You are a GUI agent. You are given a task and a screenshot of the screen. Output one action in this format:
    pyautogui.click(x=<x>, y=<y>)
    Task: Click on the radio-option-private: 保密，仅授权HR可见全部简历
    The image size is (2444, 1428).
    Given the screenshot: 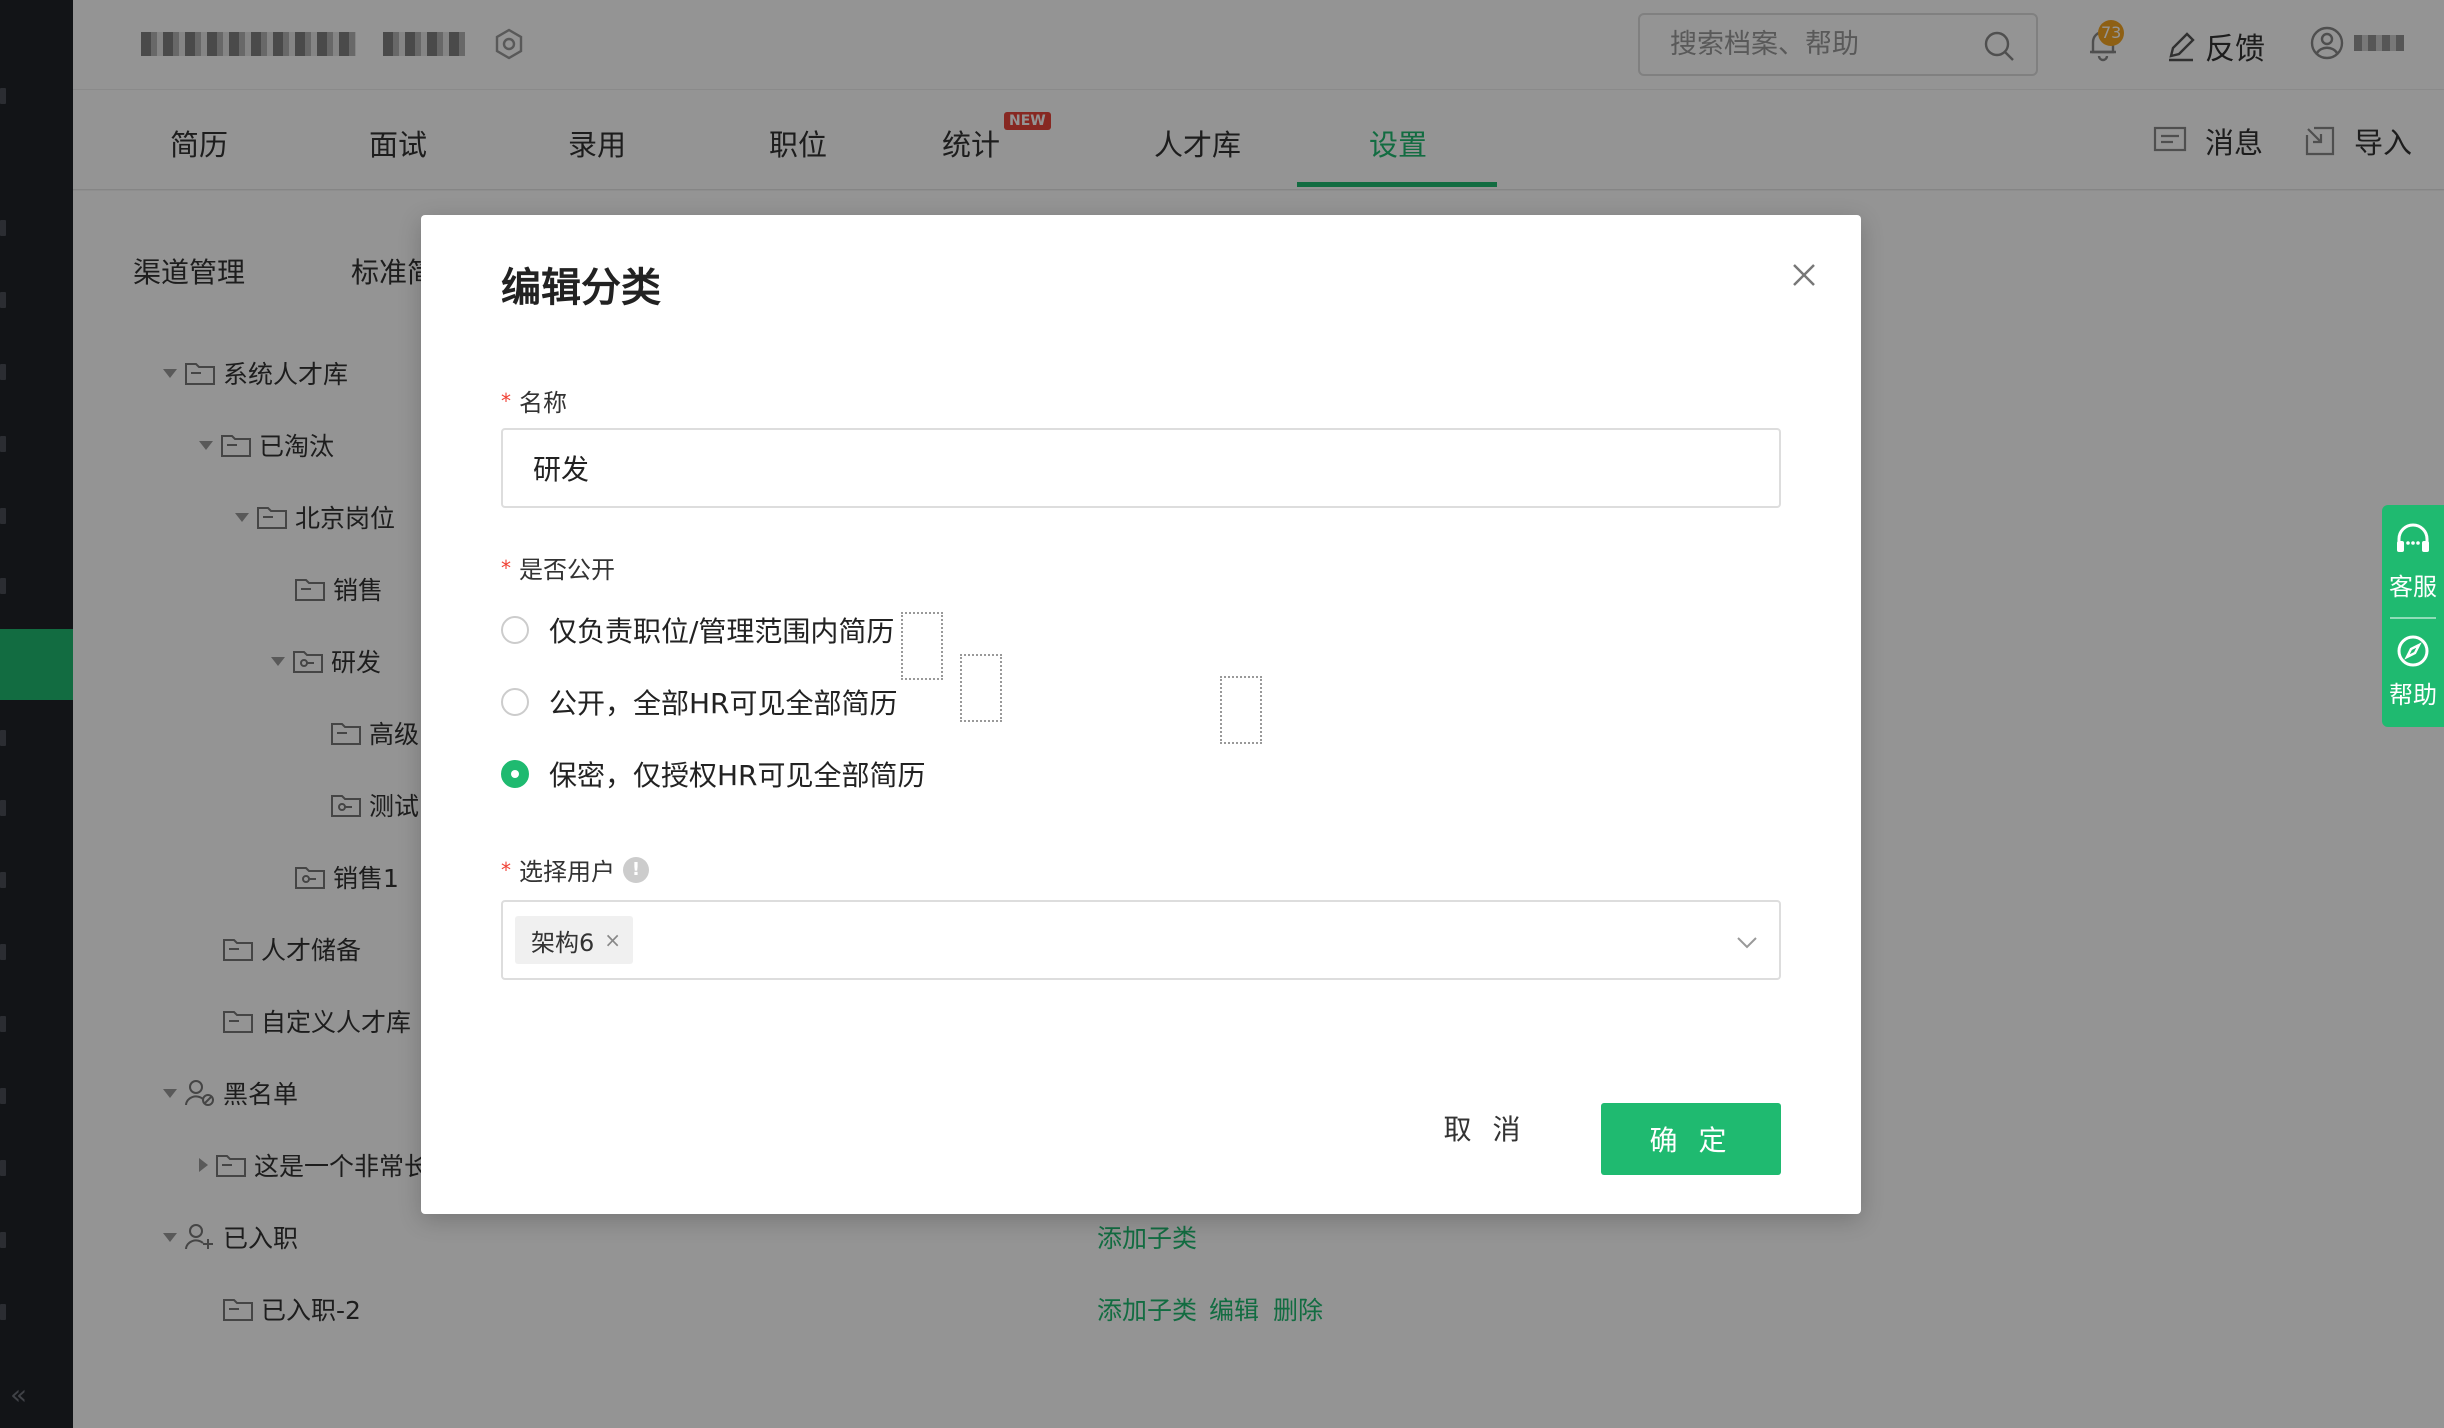 What is the action you would take?
    pyautogui.click(x=713, y=774)
    